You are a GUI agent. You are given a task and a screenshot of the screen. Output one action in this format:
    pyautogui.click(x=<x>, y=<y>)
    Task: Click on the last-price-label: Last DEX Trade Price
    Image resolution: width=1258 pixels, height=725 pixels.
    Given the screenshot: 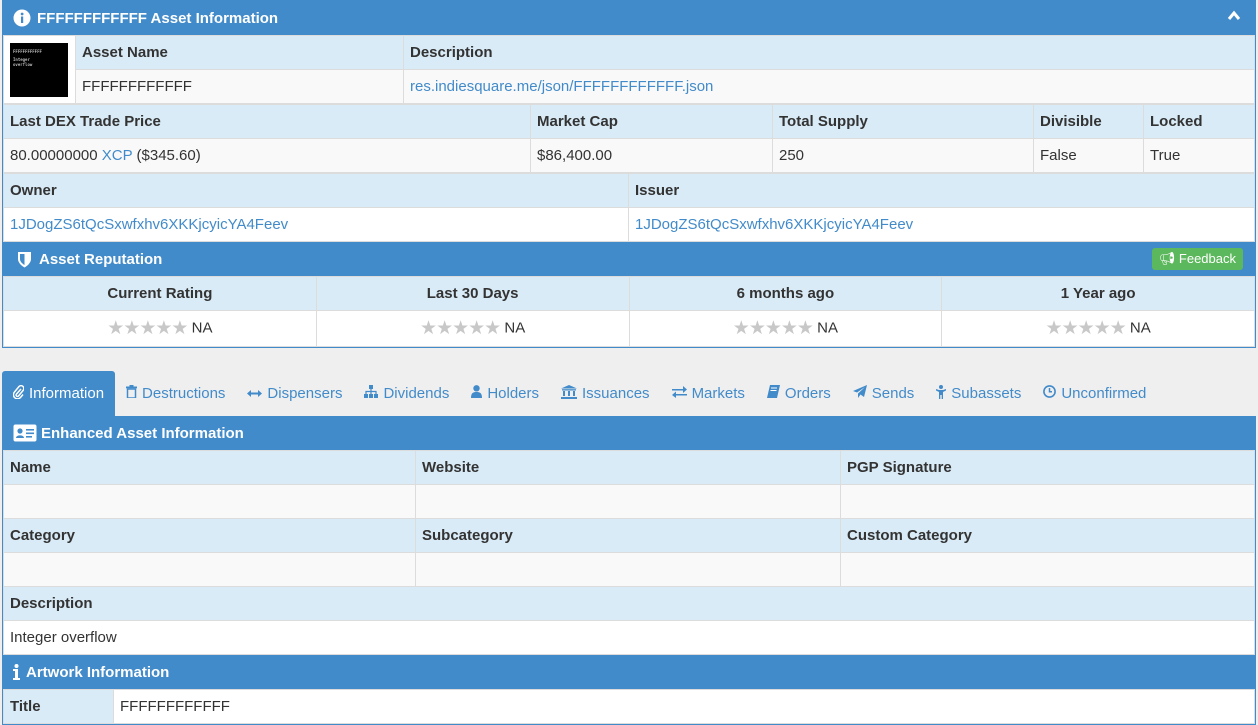 What is the action you would take?
    pyautogui.click(x=267, y=121)
    